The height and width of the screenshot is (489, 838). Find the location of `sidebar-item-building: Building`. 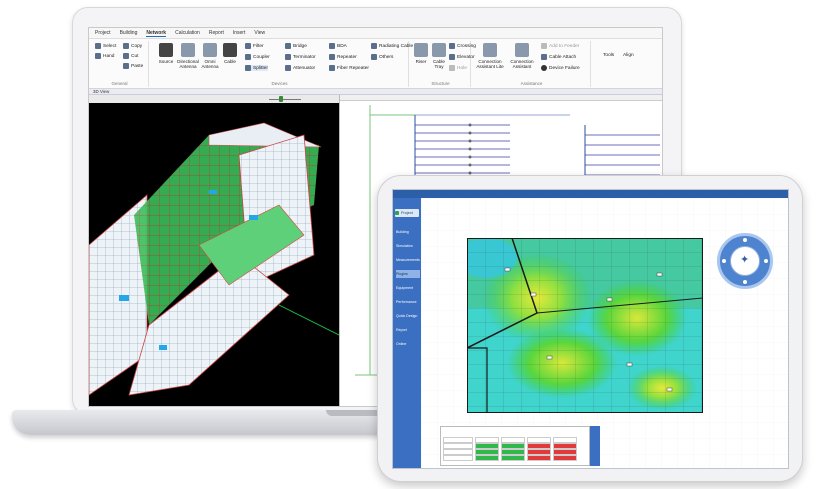

sidebar-item-building: Building is located at coordinates (408, 232).